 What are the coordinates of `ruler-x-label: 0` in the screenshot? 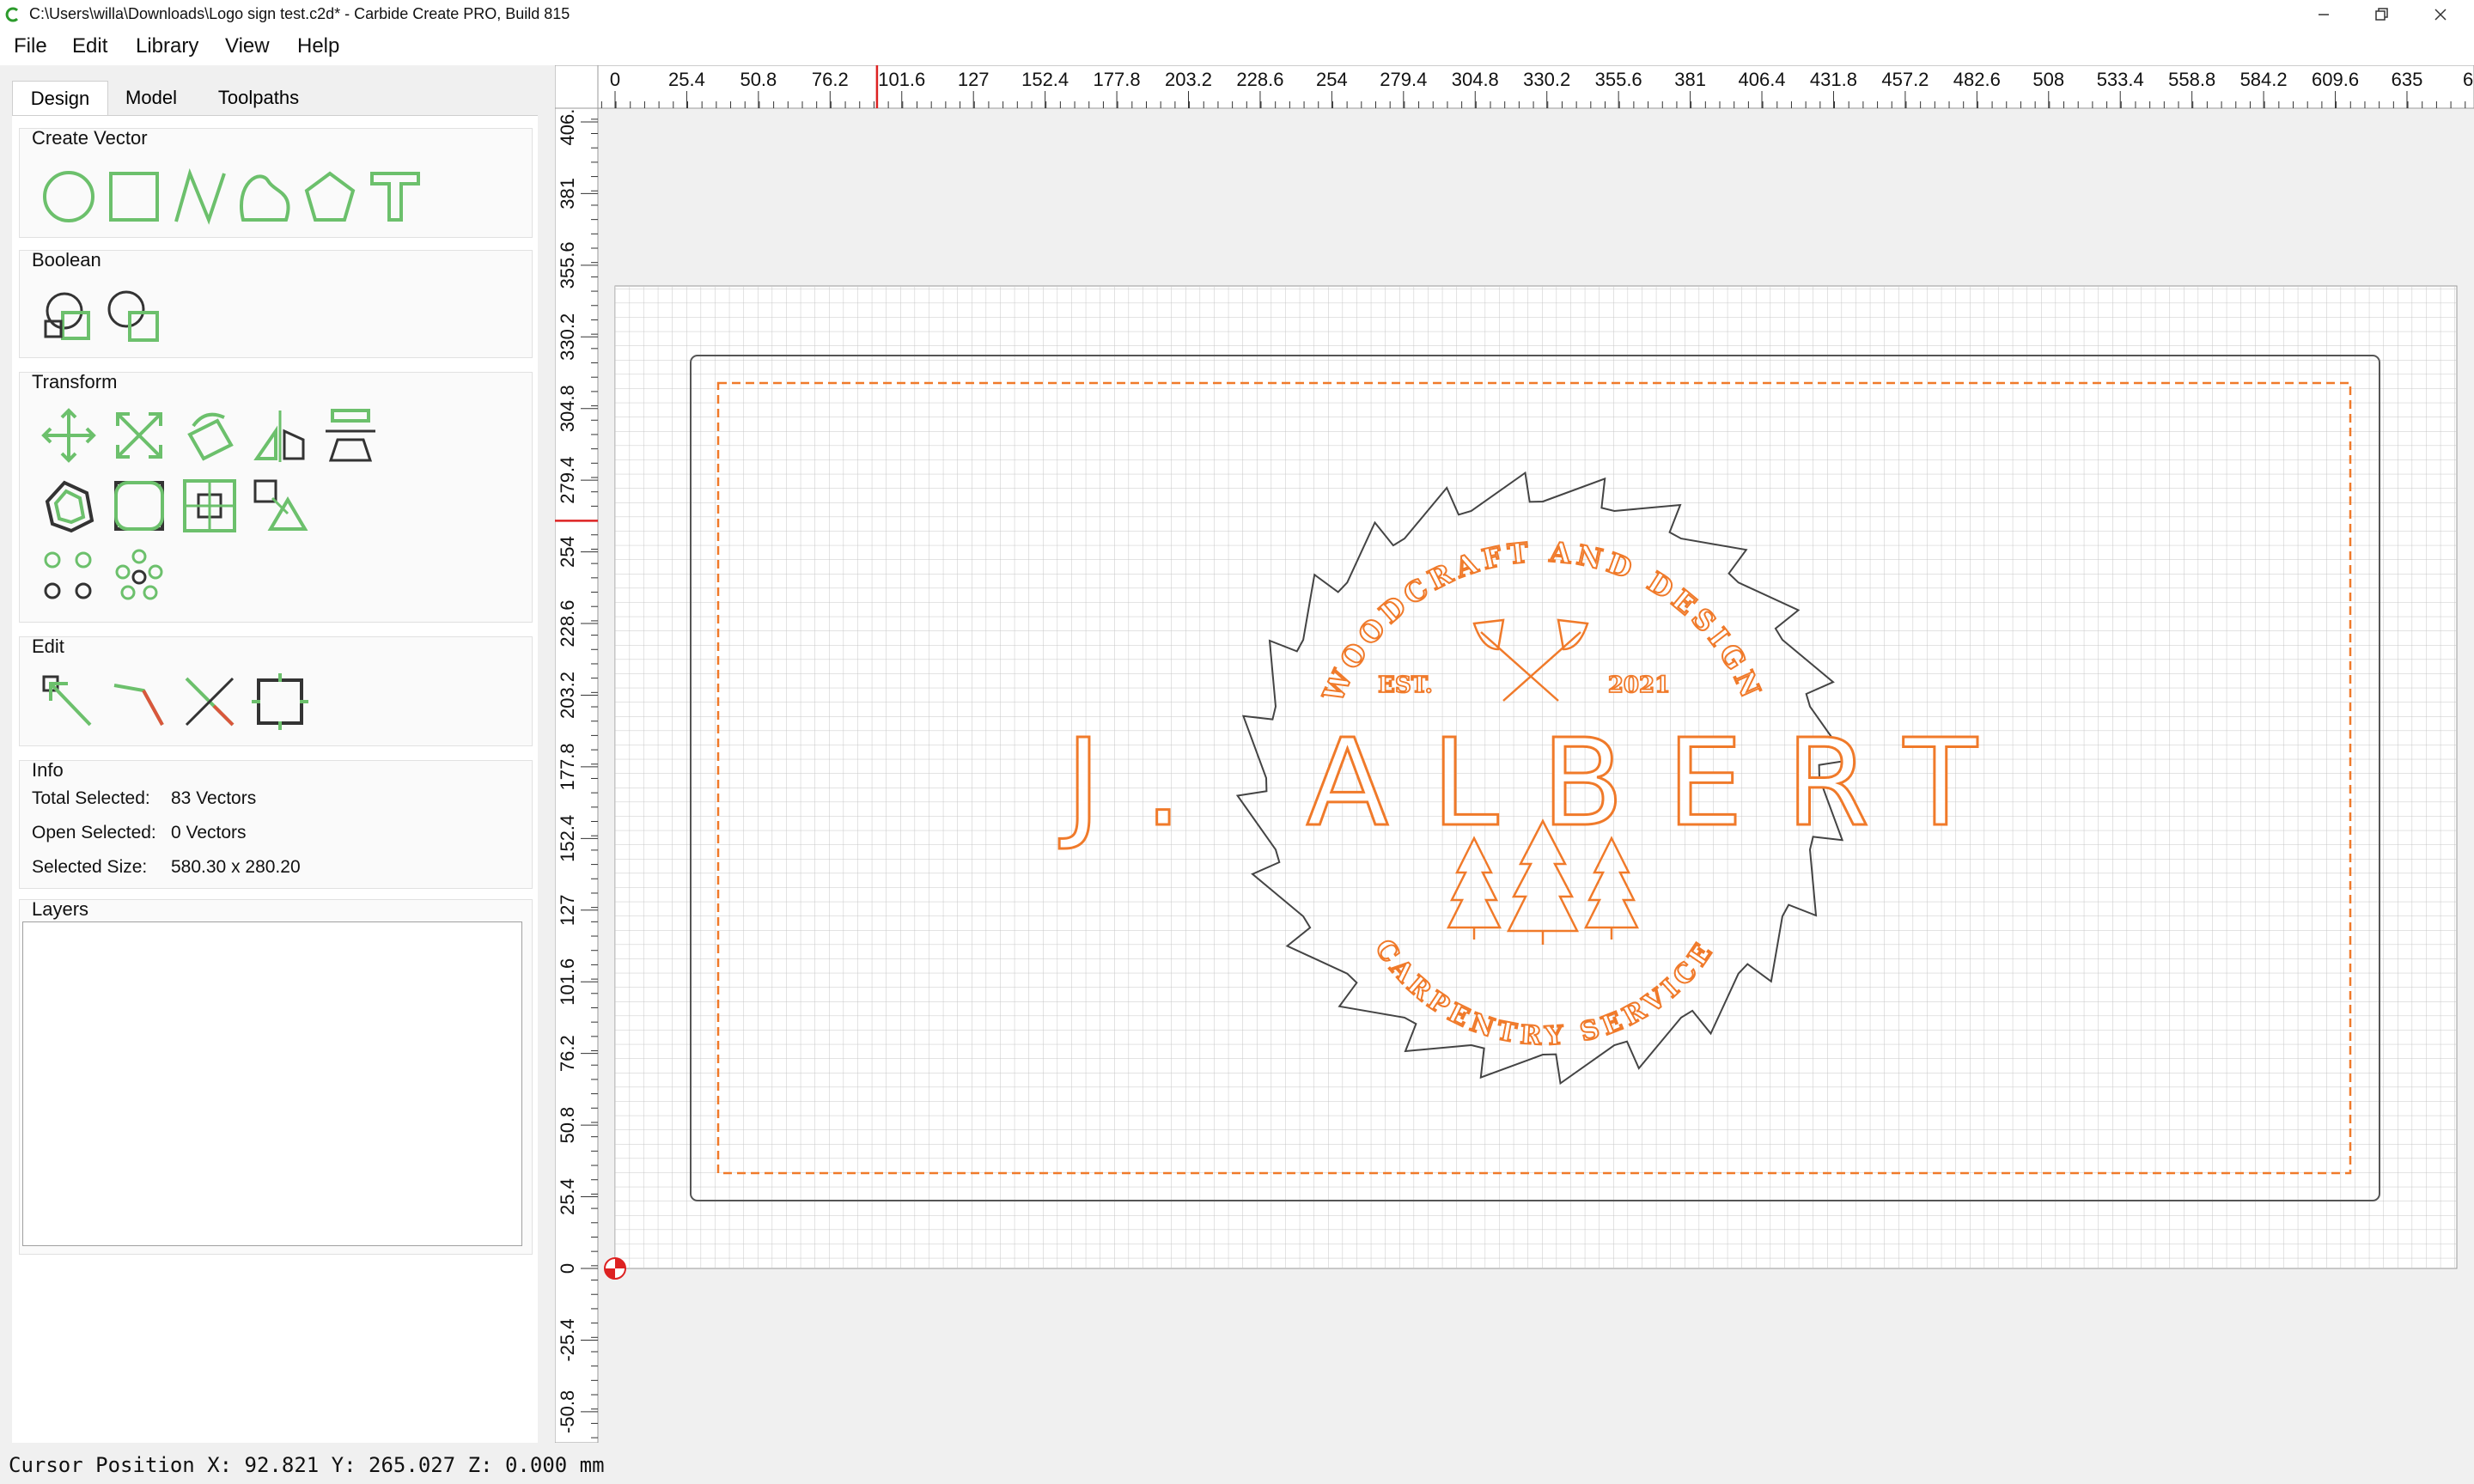 It's located at (615, 80).